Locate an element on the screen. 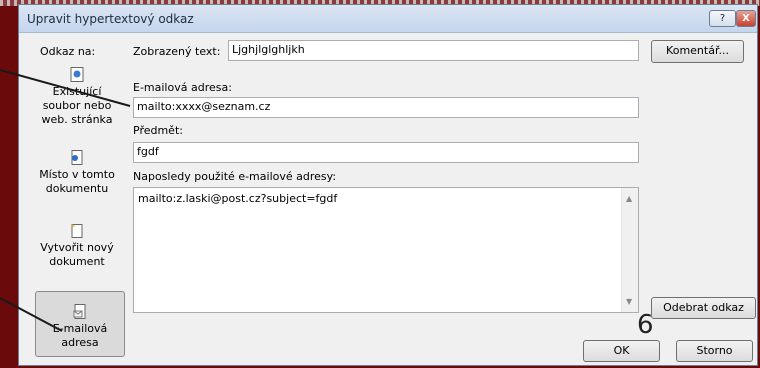 The width and height of the screenshot is (760, 368). callout-line-email-item is located at coordinates (31, 314).